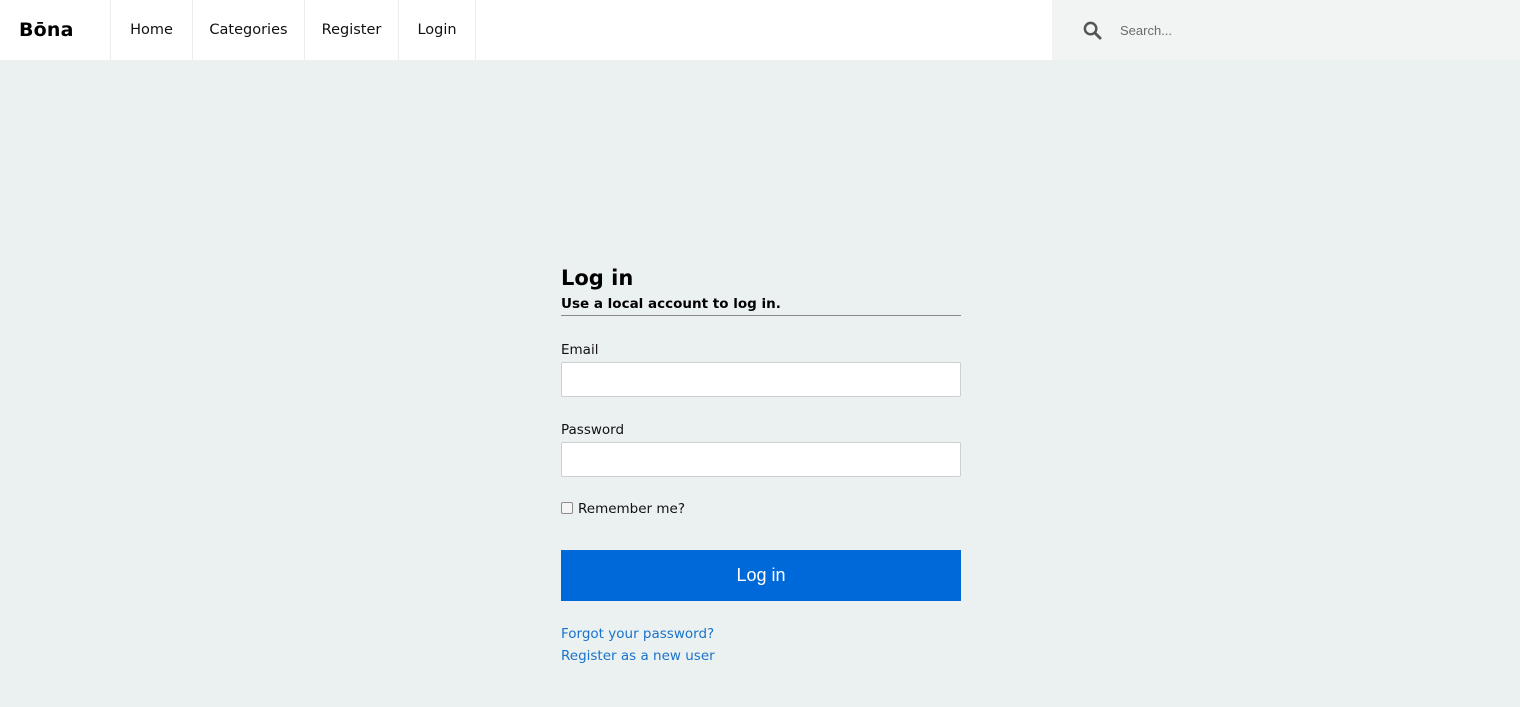 The image size is (1520, 707). What do you see at coordinates (761, 509) in the screenshot?
I see `remember-me-row: Remember me?` at bounding box center [761, 509].